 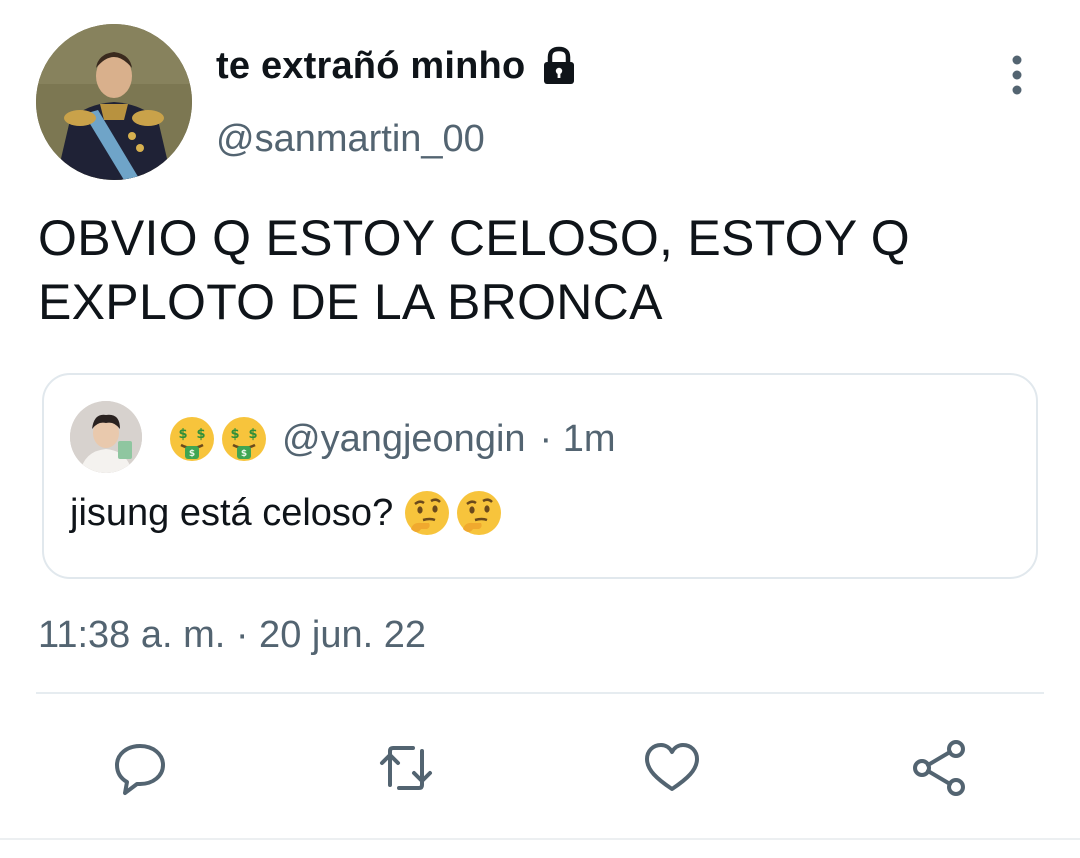 I want to click on tweet-action-bar, so click(x=540, y=770).